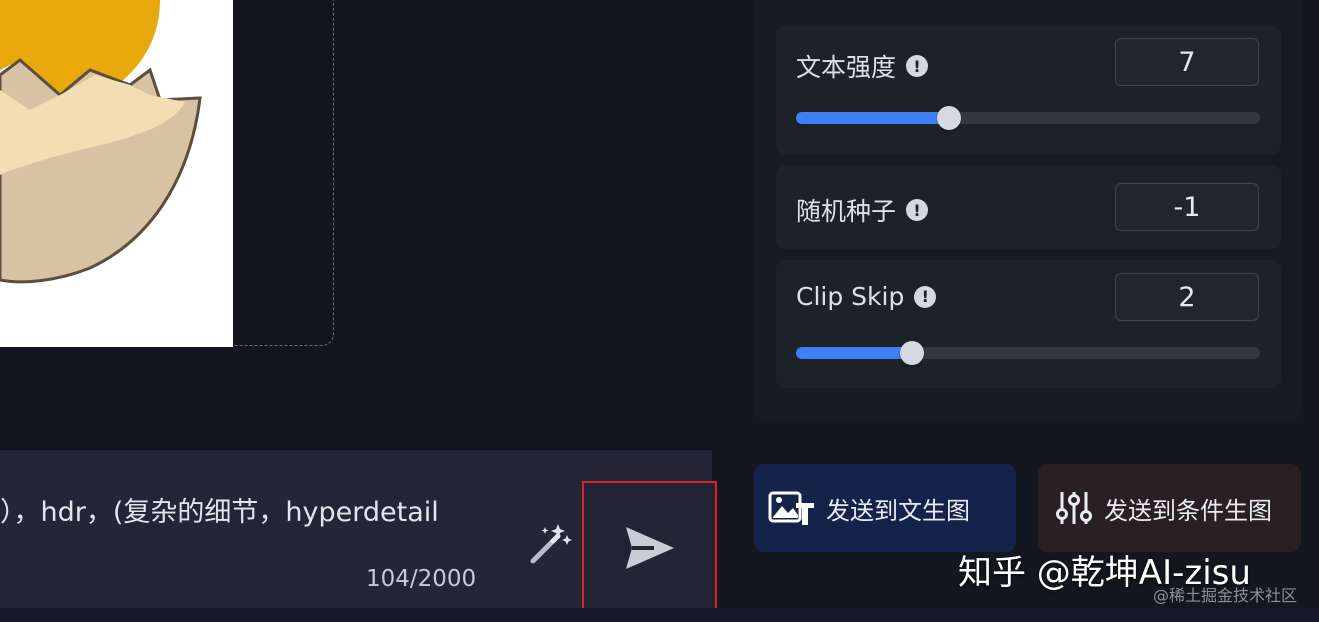  I want to click on param-card-clip-skip: Clip Skip ! 2, so click(1028, 324).